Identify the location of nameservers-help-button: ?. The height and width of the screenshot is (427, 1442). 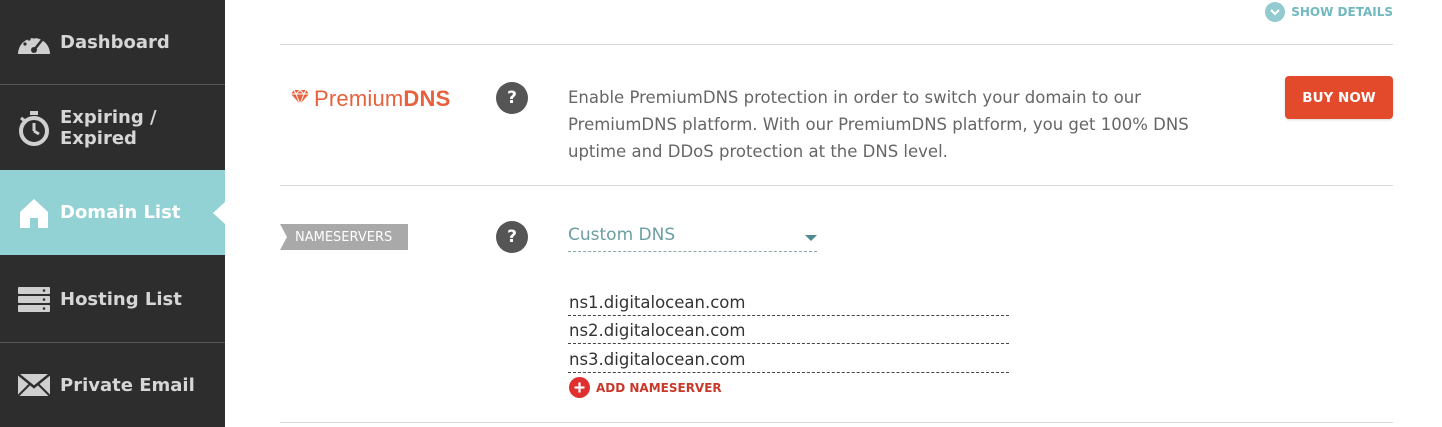
(512, 237).